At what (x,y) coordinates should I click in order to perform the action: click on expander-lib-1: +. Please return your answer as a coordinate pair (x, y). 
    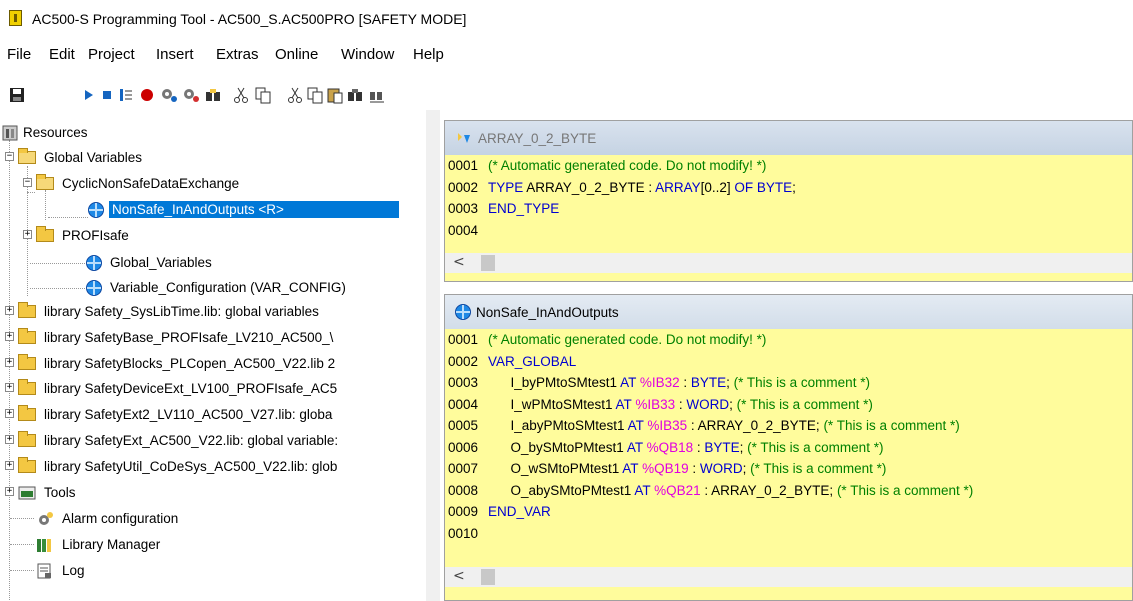
    Looking at the image, I should click on (9, 336).